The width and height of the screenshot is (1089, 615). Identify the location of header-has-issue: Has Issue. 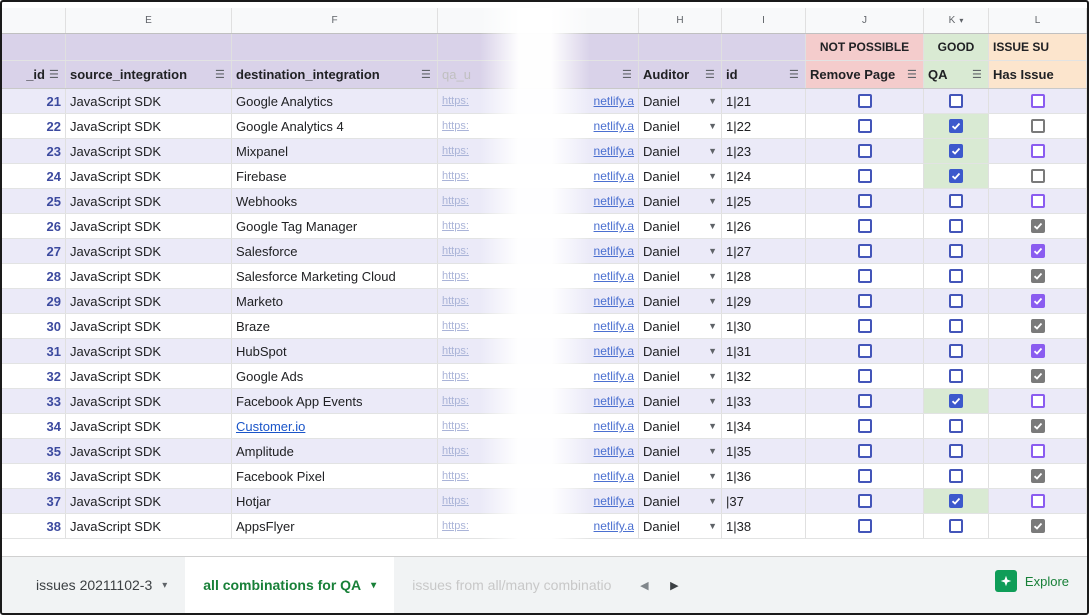
(1038, 74).